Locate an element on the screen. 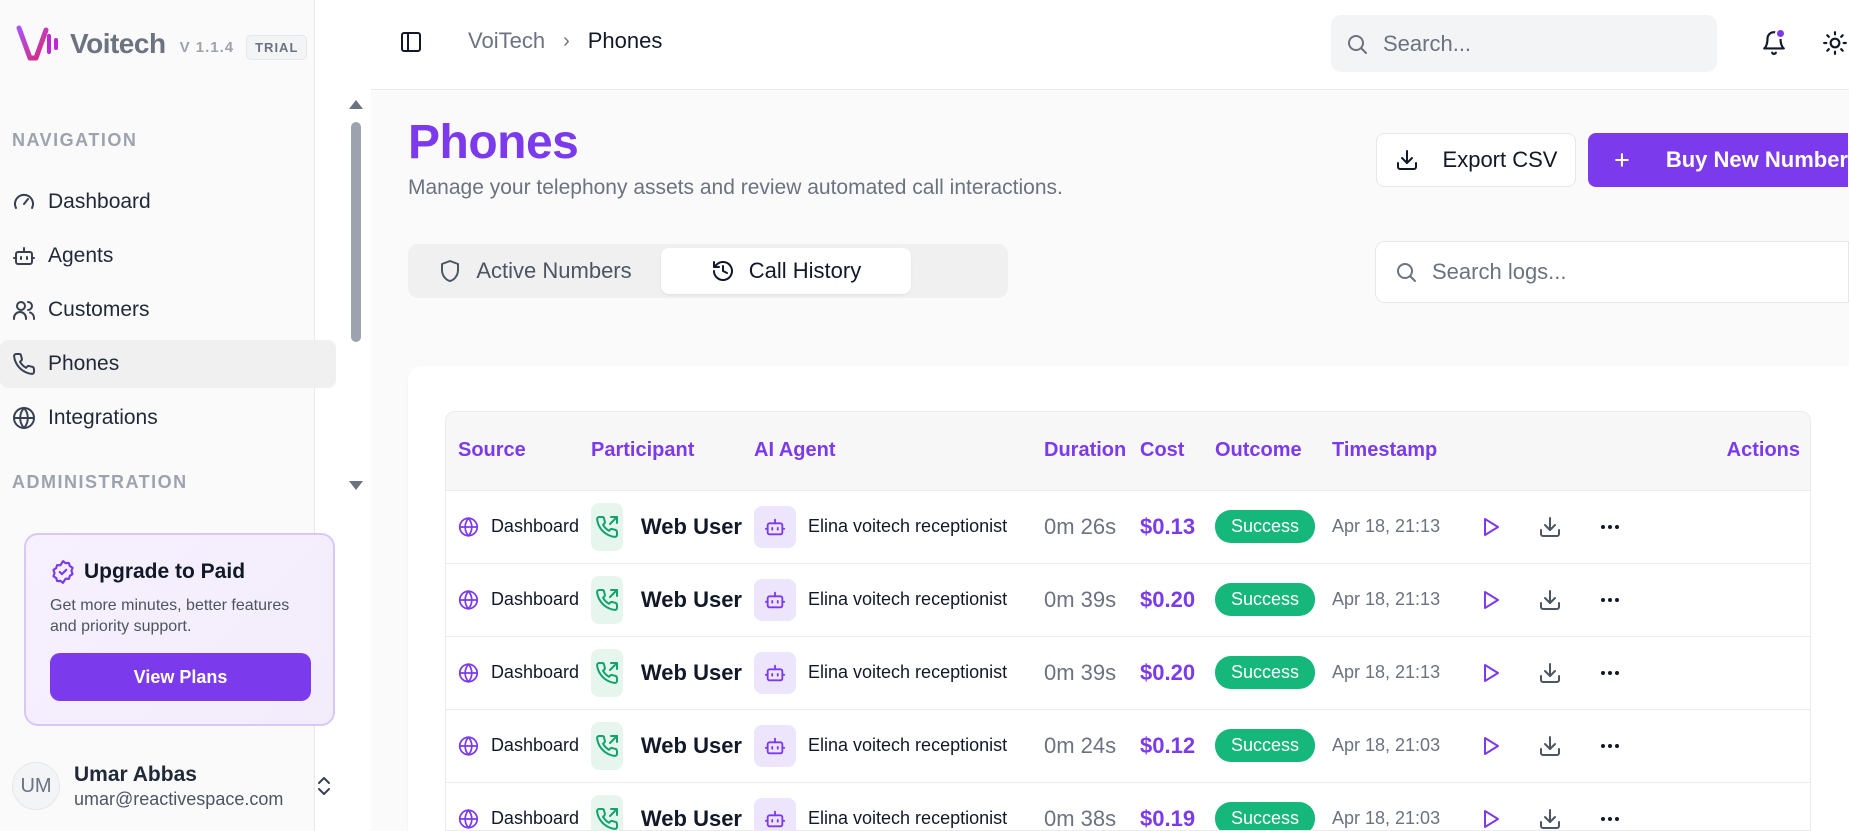  log-search is located at coordinates (1612, 272).